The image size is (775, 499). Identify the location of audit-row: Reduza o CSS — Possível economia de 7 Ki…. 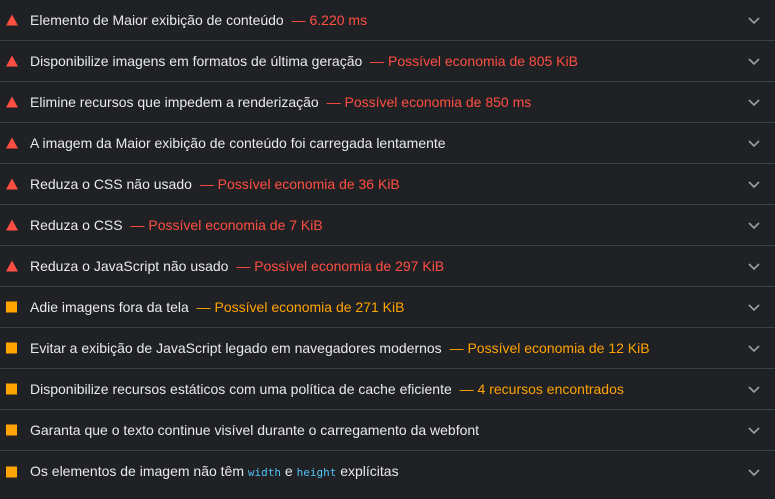
(387, 225).